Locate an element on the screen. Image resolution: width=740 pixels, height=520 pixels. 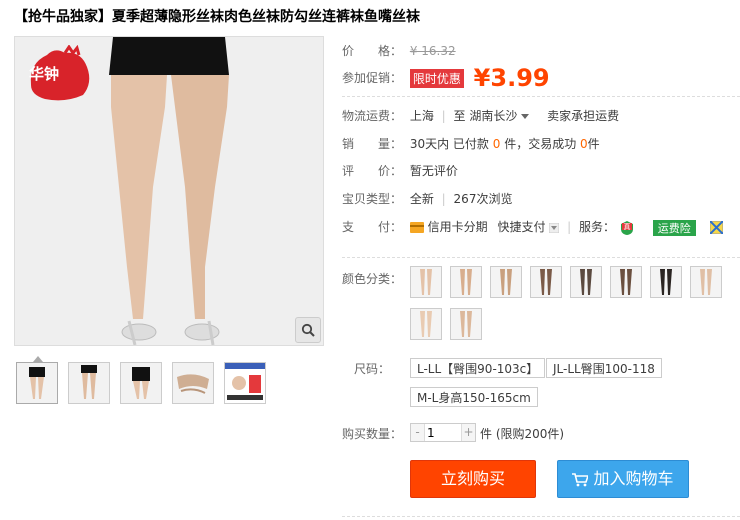
size-label-row: 尺码： is located at coordinates (366, 368).